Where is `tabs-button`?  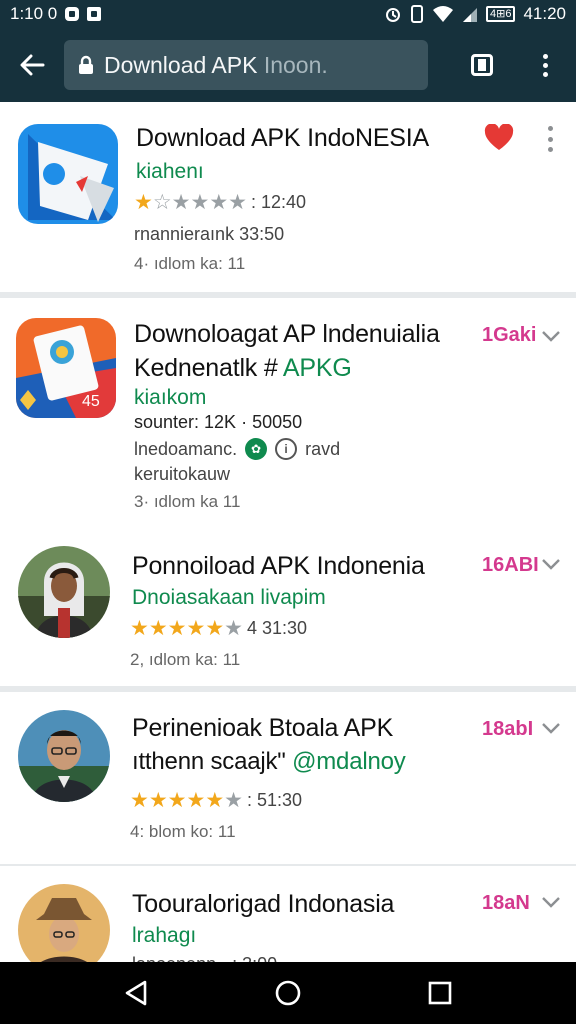
tabs-button is located at coordinates (482, 65).